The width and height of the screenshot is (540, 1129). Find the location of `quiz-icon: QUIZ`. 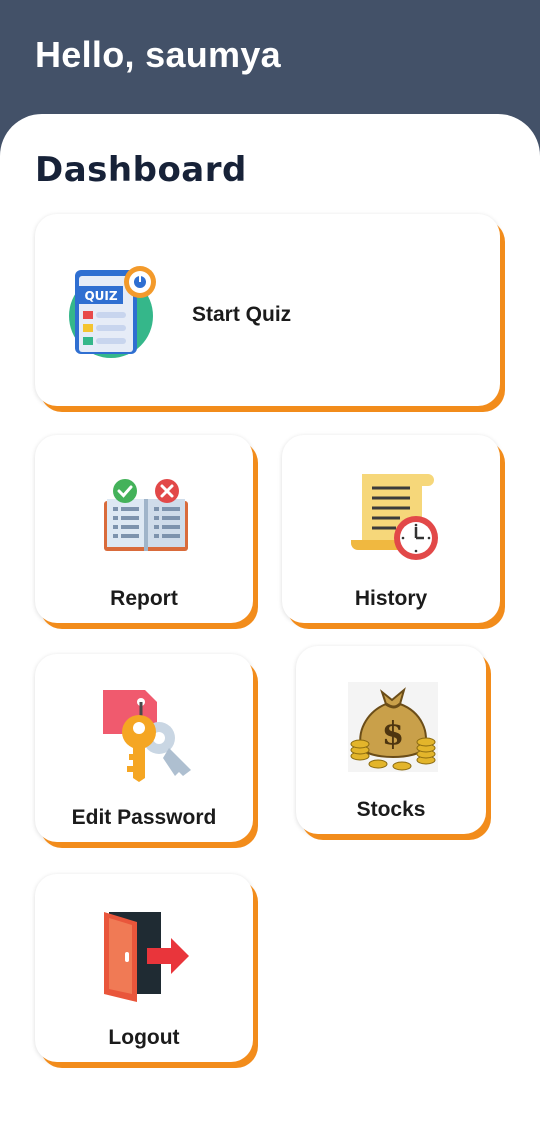

quiz-icon: QUIZ is located at coordinates (112, 312).